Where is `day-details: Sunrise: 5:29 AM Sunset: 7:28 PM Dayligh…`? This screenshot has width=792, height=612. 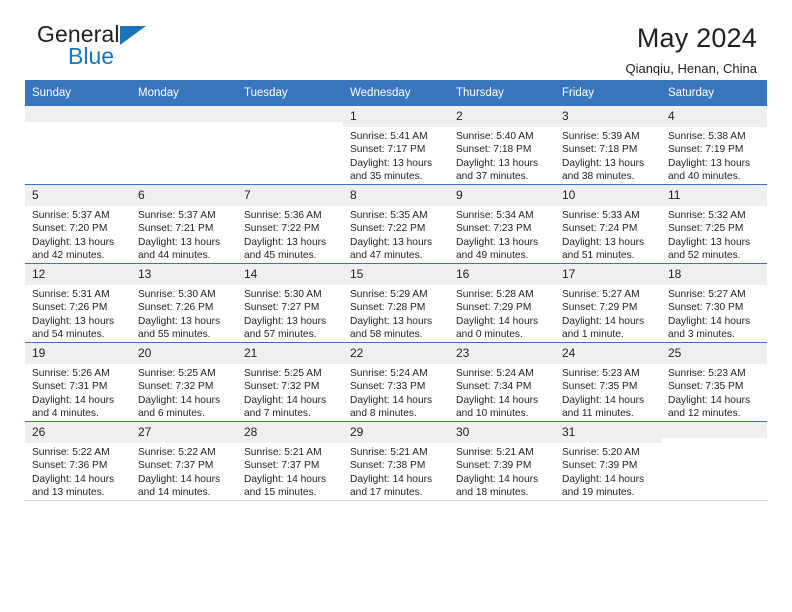 day-details: Sunrise: 5:29 AM Sunset: 7:28 PM Dayligh… is located at coordinates (396, 313).